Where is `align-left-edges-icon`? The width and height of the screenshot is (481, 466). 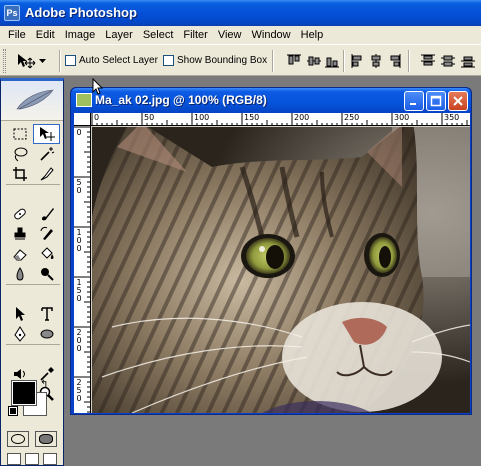
align-left-edges-icon is located at coordinates (358, 61).